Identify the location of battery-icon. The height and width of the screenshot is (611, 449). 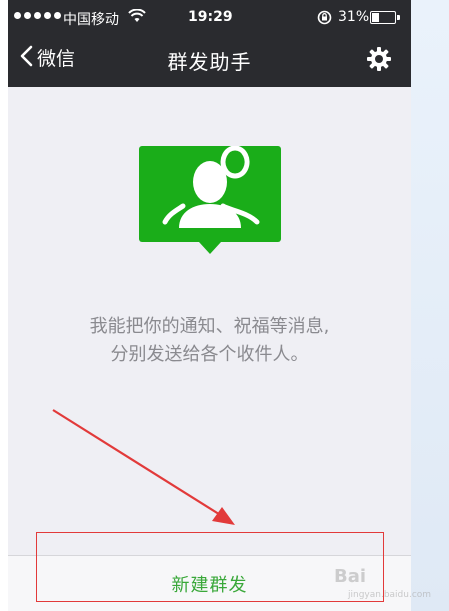
(385, 17).